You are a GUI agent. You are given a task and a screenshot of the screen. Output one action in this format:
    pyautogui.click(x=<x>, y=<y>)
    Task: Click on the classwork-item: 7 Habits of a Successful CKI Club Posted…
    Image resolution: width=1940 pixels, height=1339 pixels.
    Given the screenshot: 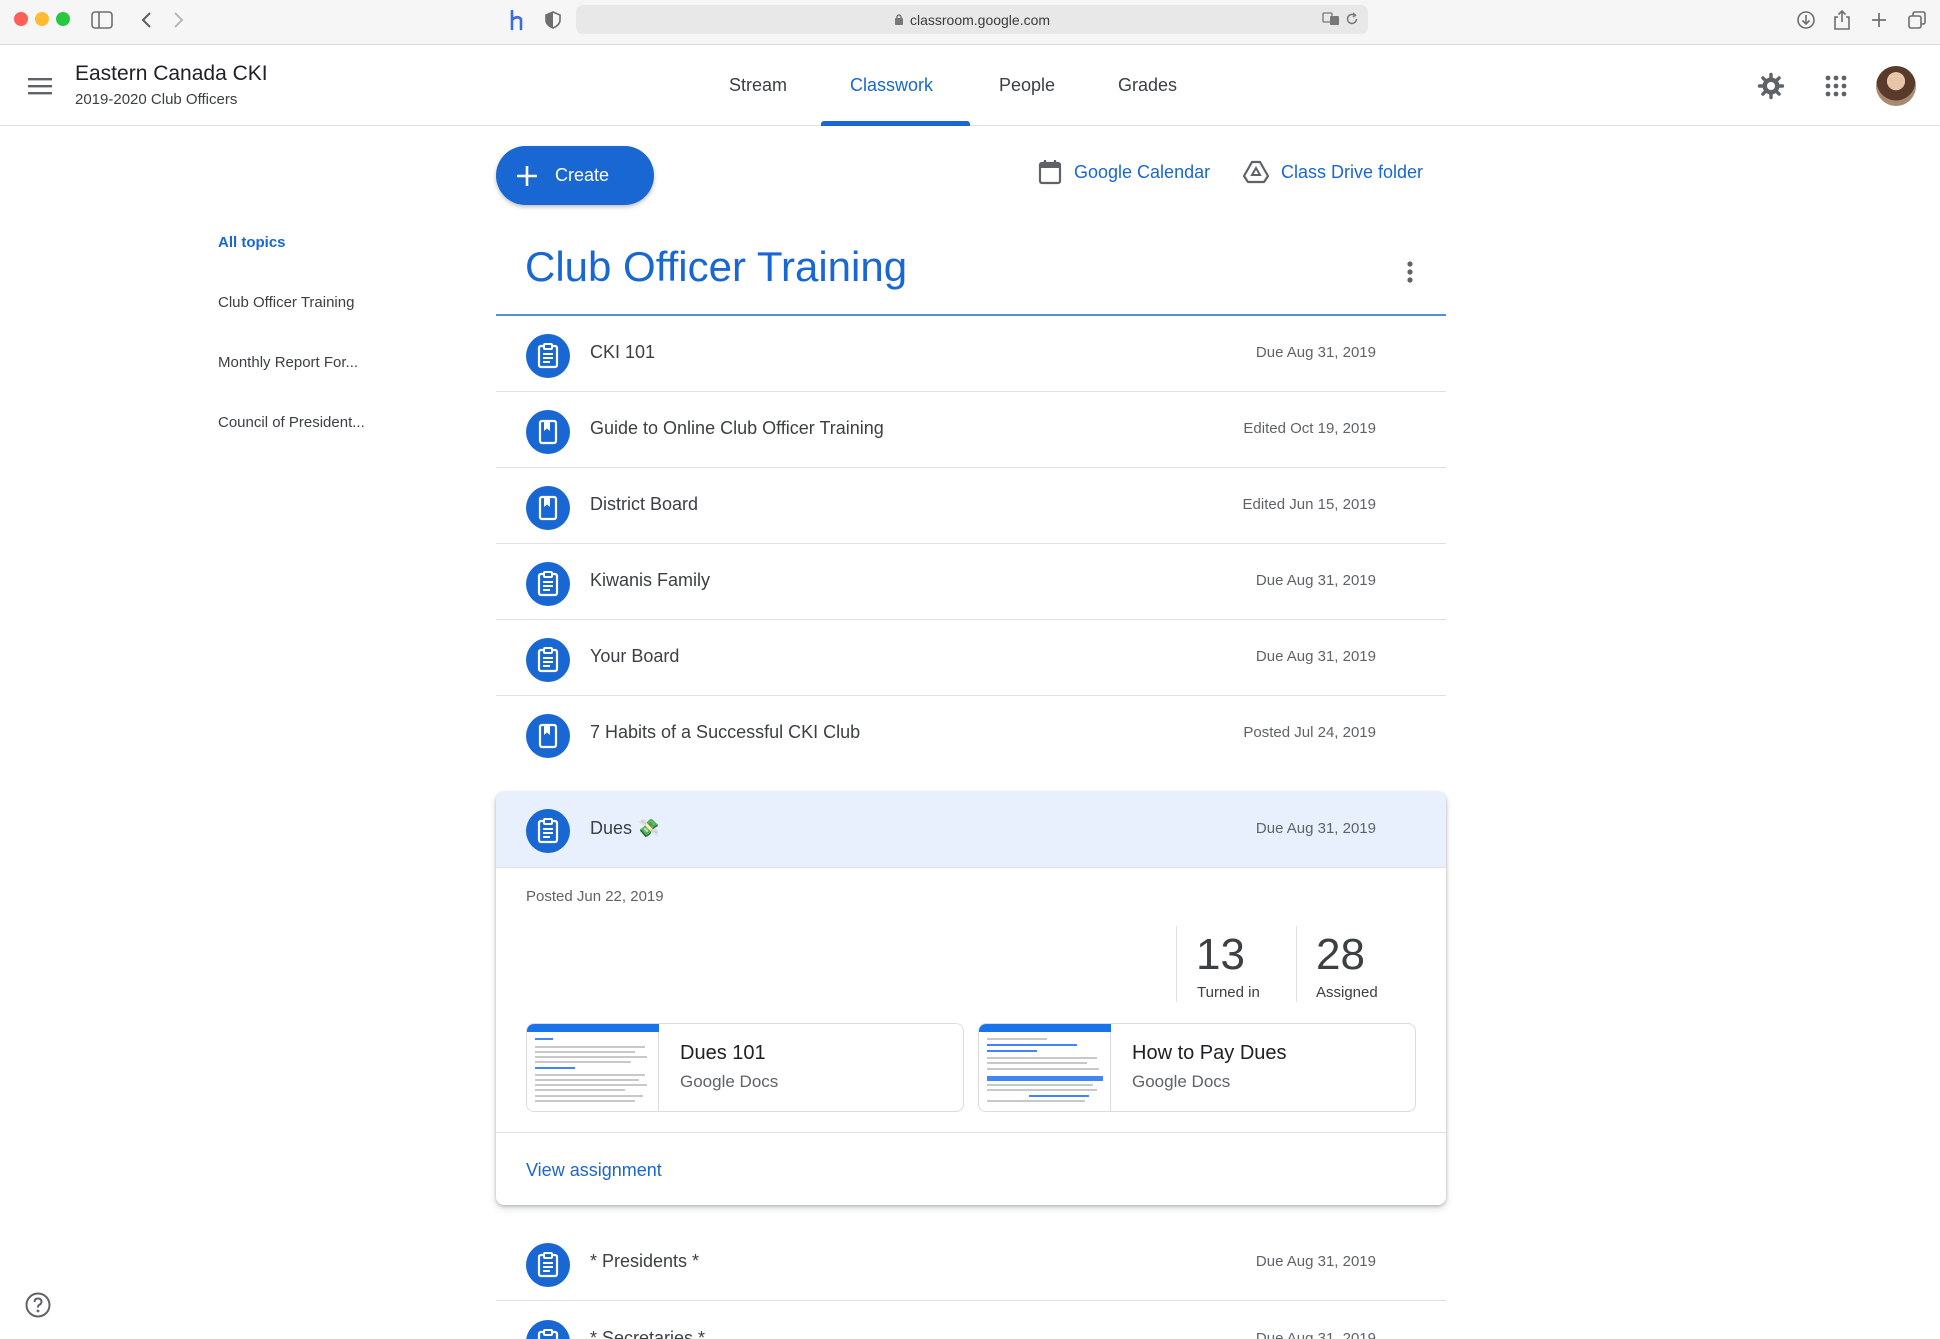 What is the action you would take?
    pyautogui.click(x=971, y=734)
    